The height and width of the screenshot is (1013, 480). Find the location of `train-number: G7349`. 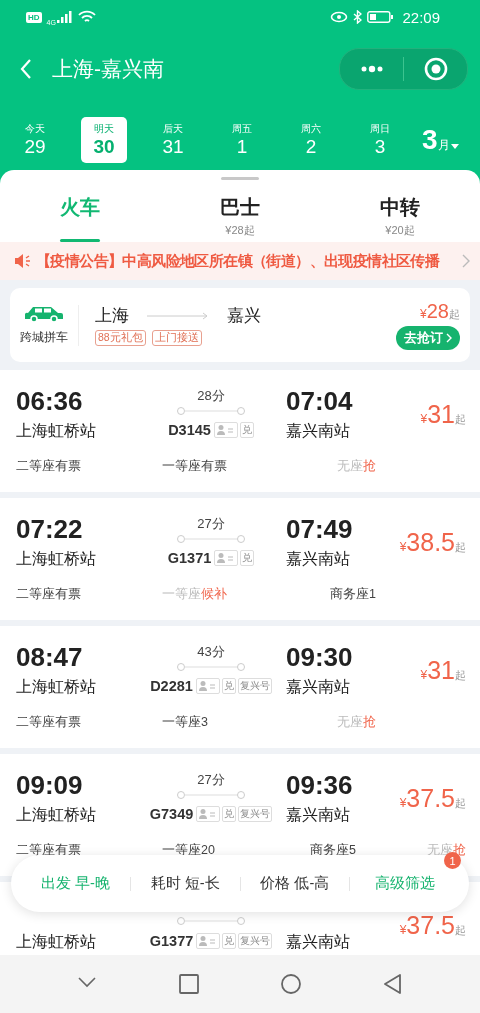

train-number: G7349 is located at coordinates (171, 813).